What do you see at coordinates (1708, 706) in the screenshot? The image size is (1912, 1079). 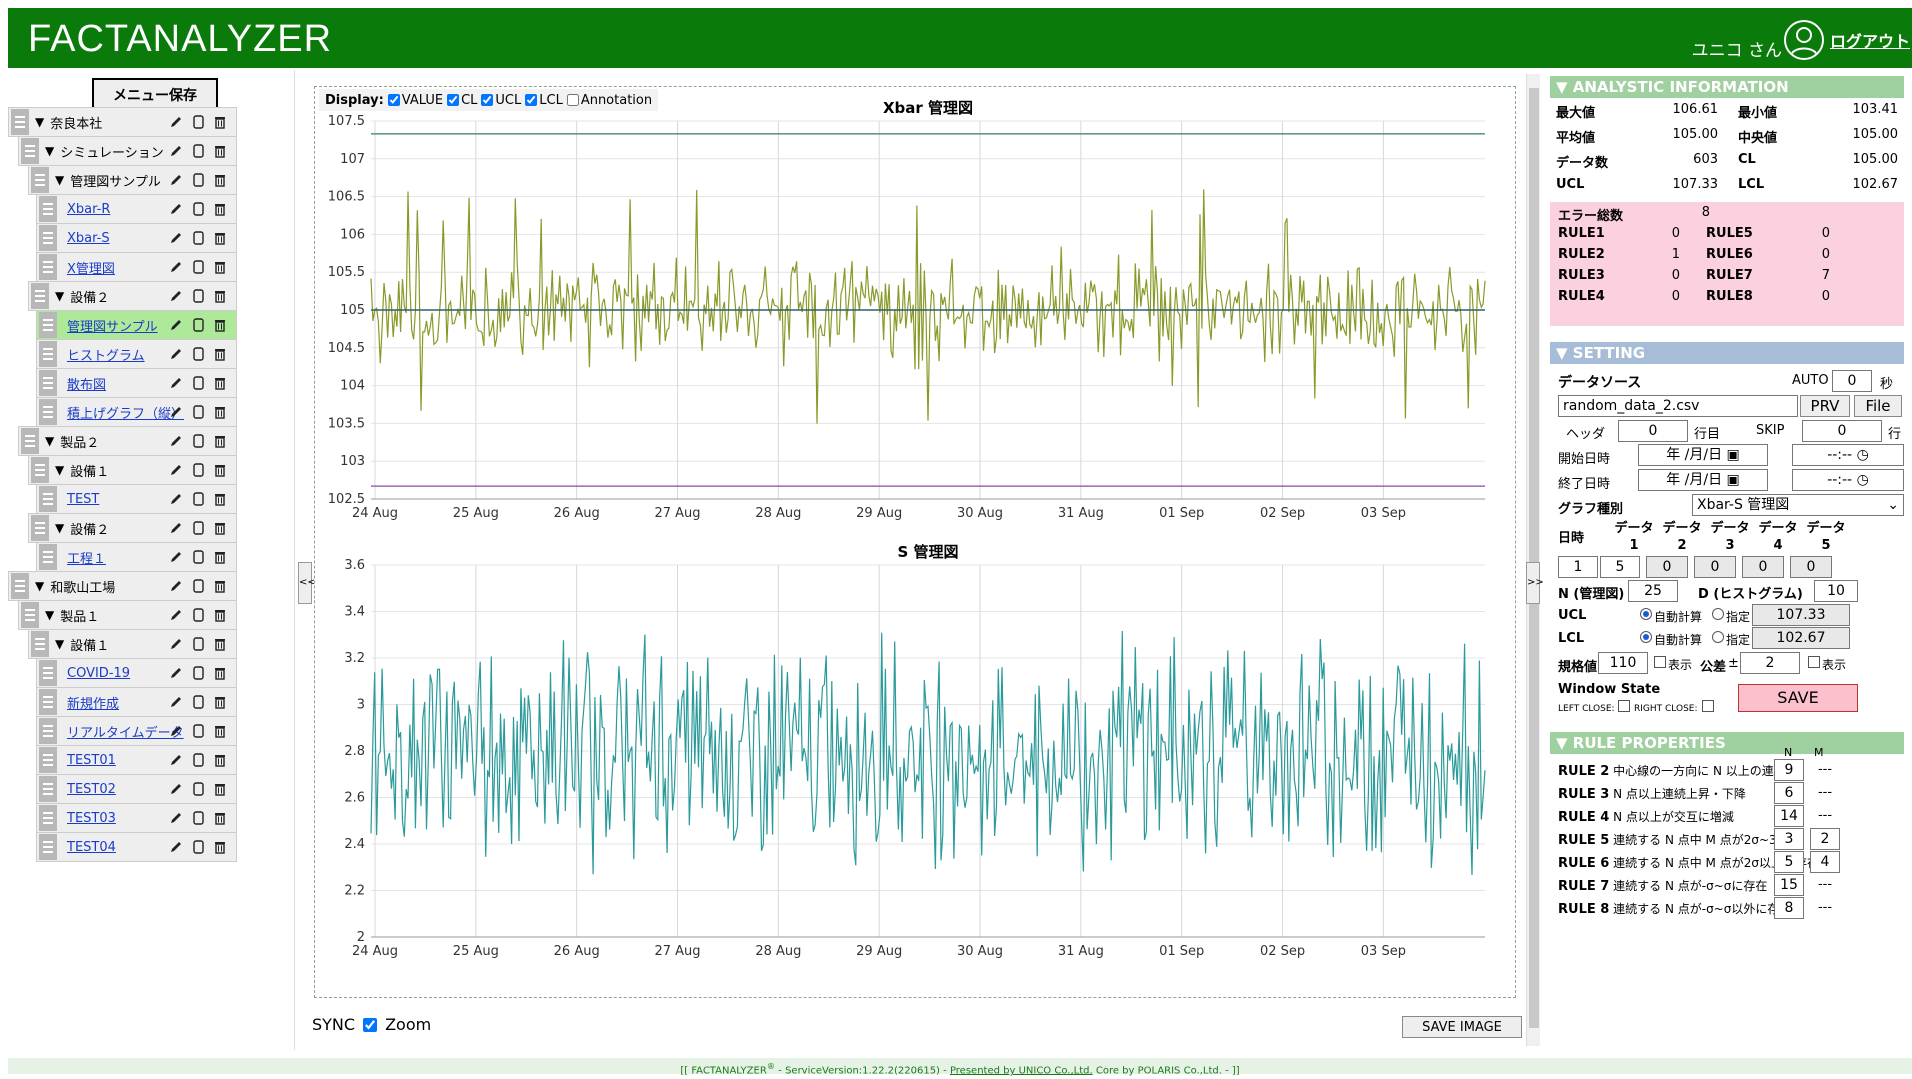 I see `right-close-checkbox` at bounding box center [1708, 706].